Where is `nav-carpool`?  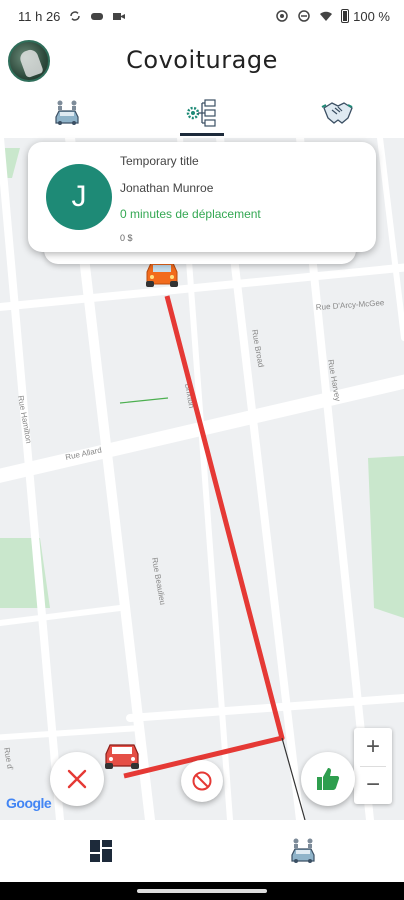
nav-carpool is located at coordinates (303, 851).